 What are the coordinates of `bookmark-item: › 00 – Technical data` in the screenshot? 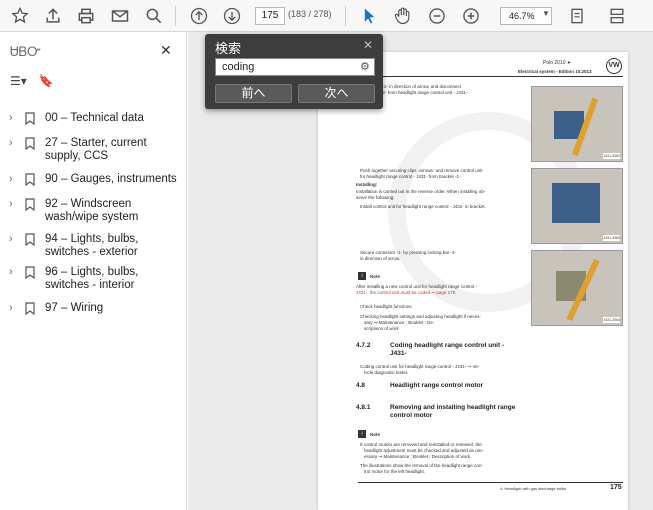 It's located at (93, 120).